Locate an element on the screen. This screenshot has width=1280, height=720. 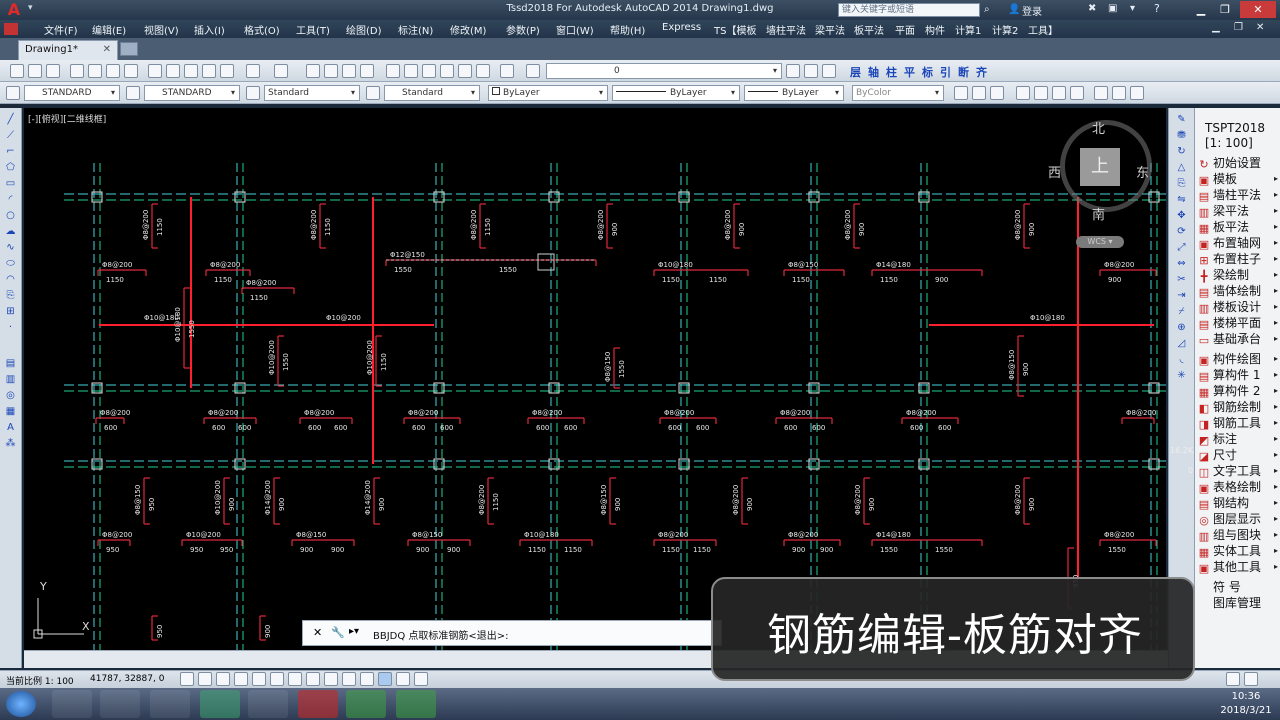
match-properties-icon is located at coordinates (209, 71).